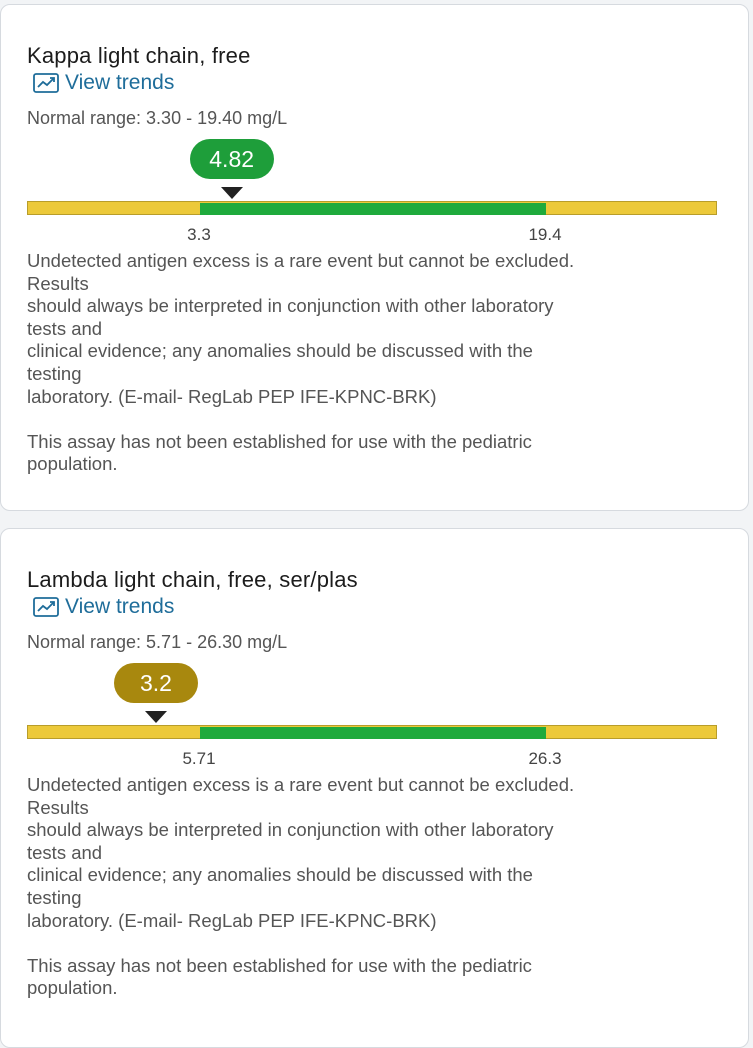 The width and height of the screenshot is (753, 1048). I want to click on result-title: Lambda light chain, free, ser/plas, so click(192, 579).